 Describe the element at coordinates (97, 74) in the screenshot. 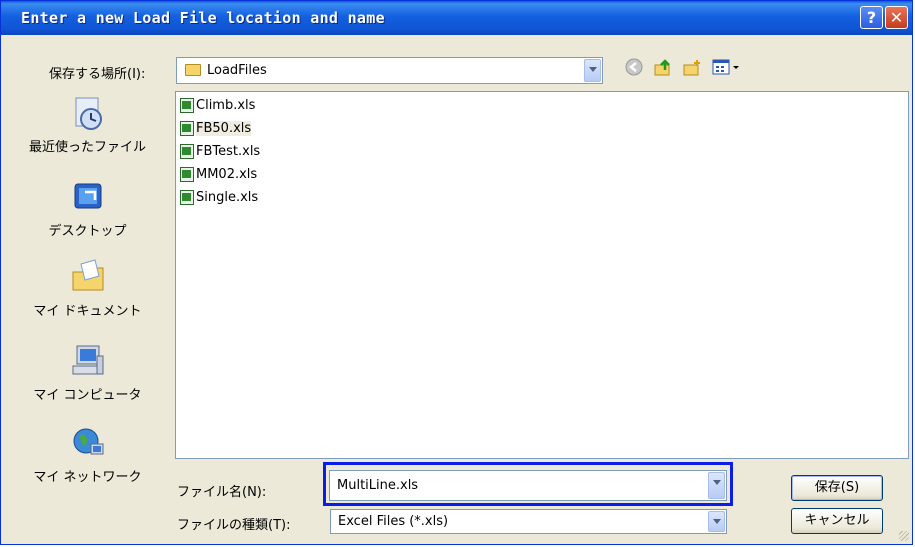

I see `lookin-label: 保存する場所(I):` at that location.